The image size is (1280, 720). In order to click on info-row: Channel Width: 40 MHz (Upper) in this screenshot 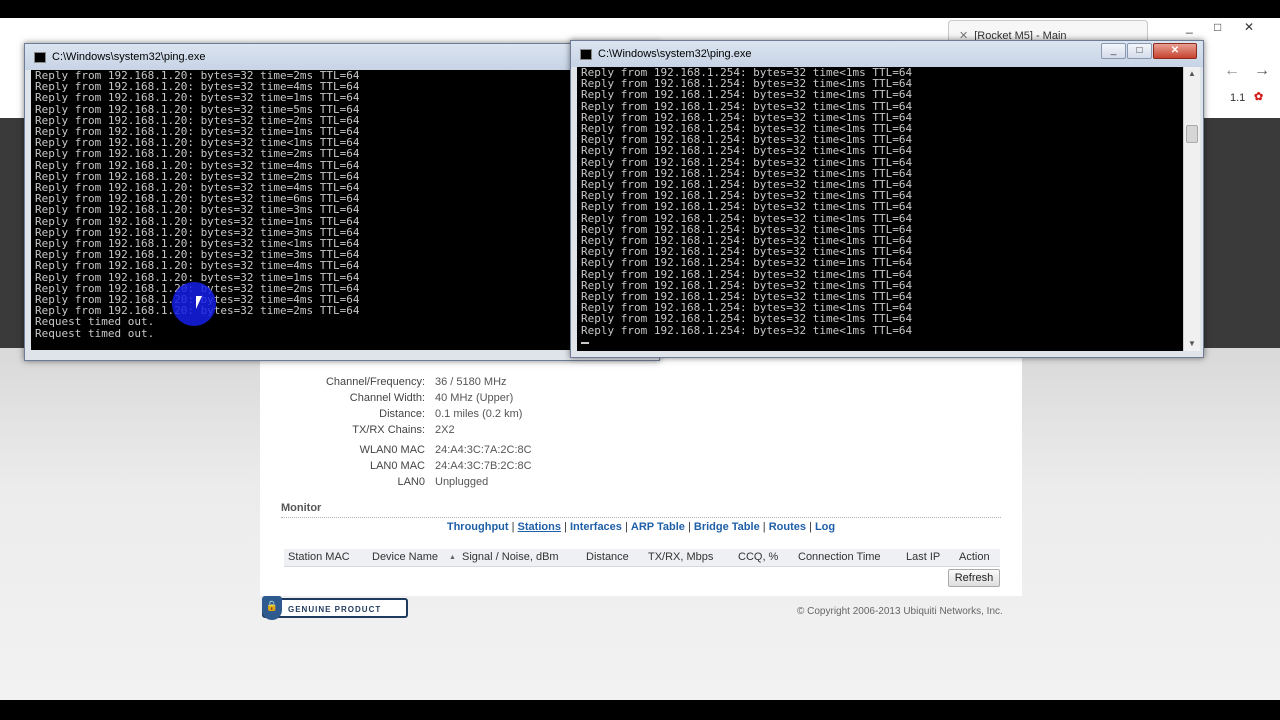, I will do `click(641, 398)`.